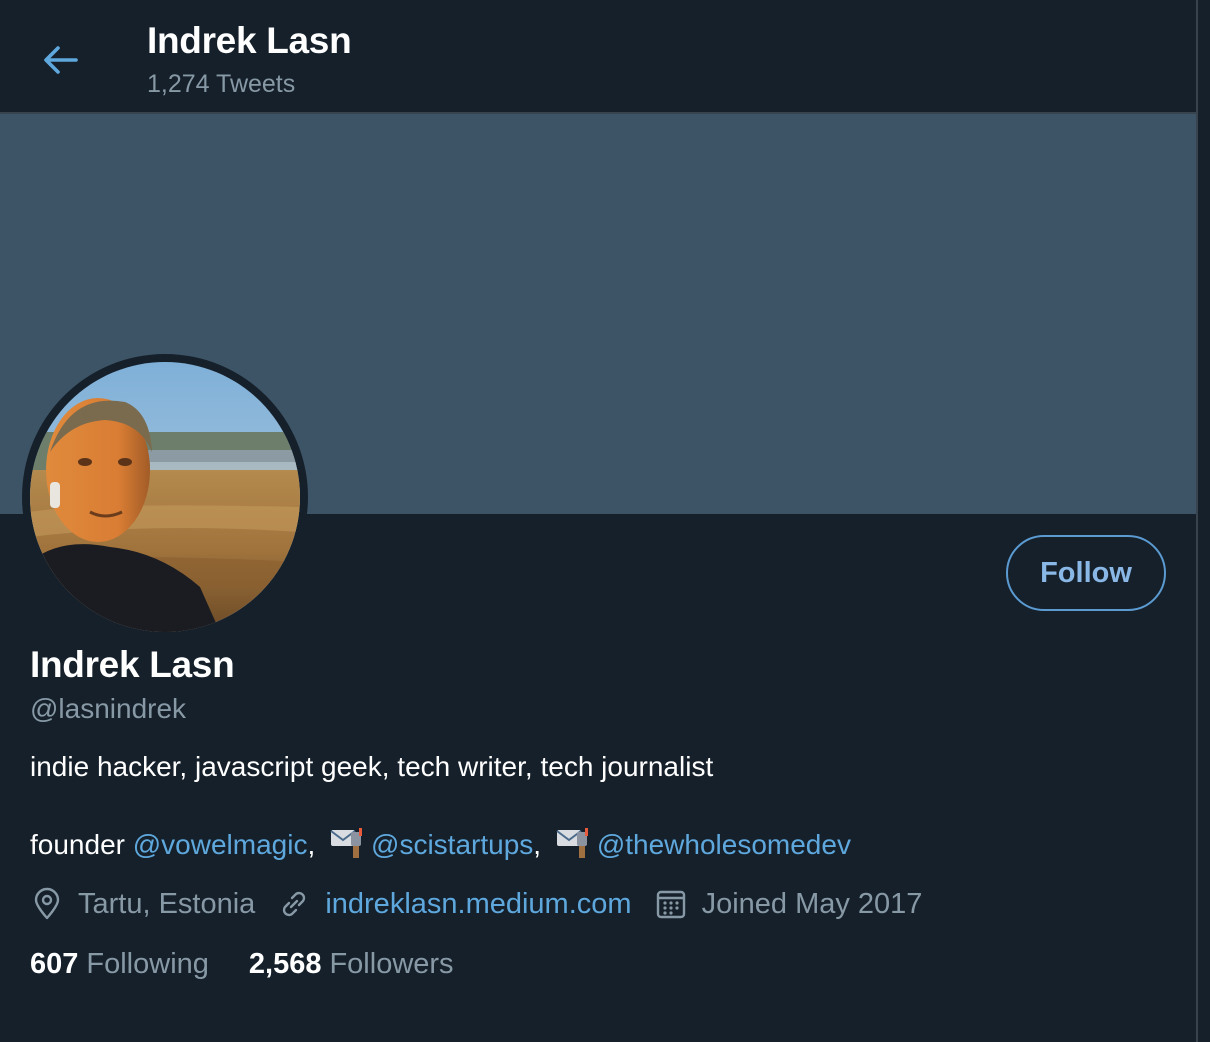 The height and width of the screenshot is (1042, 1210). What do you see at coordinates (220, 844) in the screenshot?
I see `mention-vowelmagic: @vowelmagic` at bounding box center [220, 844].